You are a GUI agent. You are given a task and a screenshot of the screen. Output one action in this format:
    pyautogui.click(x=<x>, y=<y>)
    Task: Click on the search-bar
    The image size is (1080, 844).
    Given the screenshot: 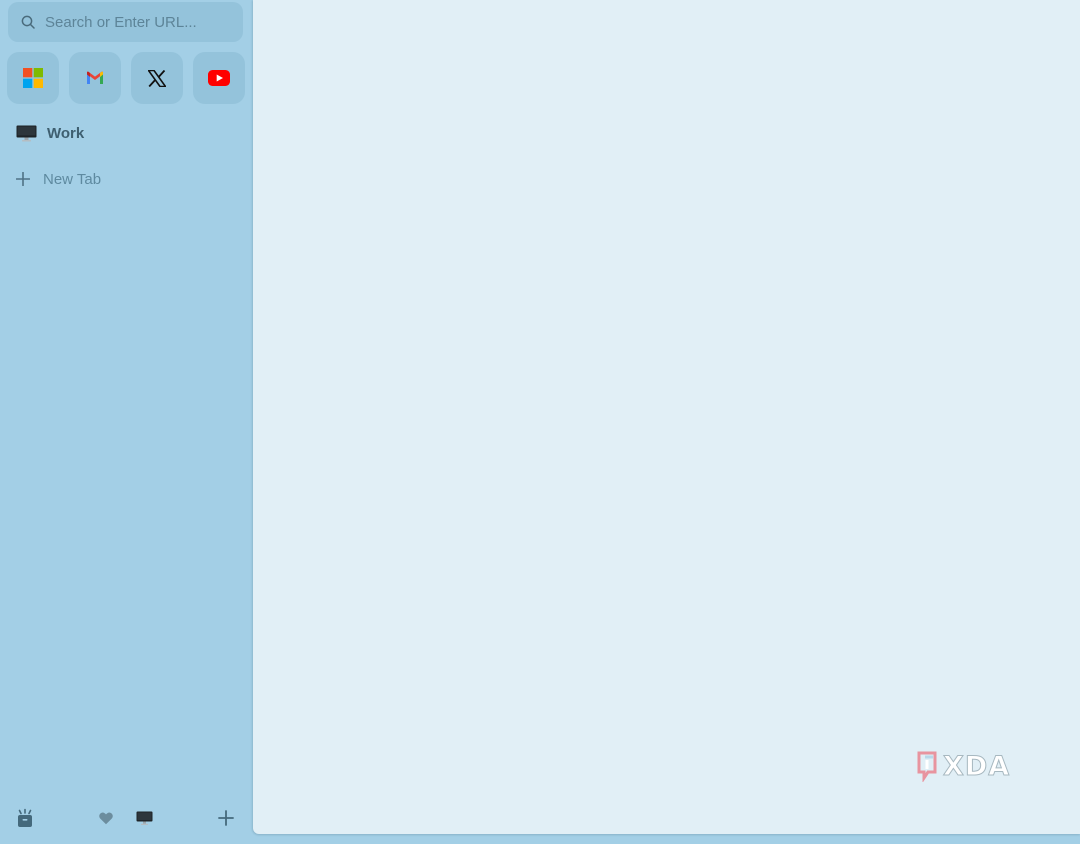 What is the action you would take?
    pyautogui.click(x=125, y=22)
    